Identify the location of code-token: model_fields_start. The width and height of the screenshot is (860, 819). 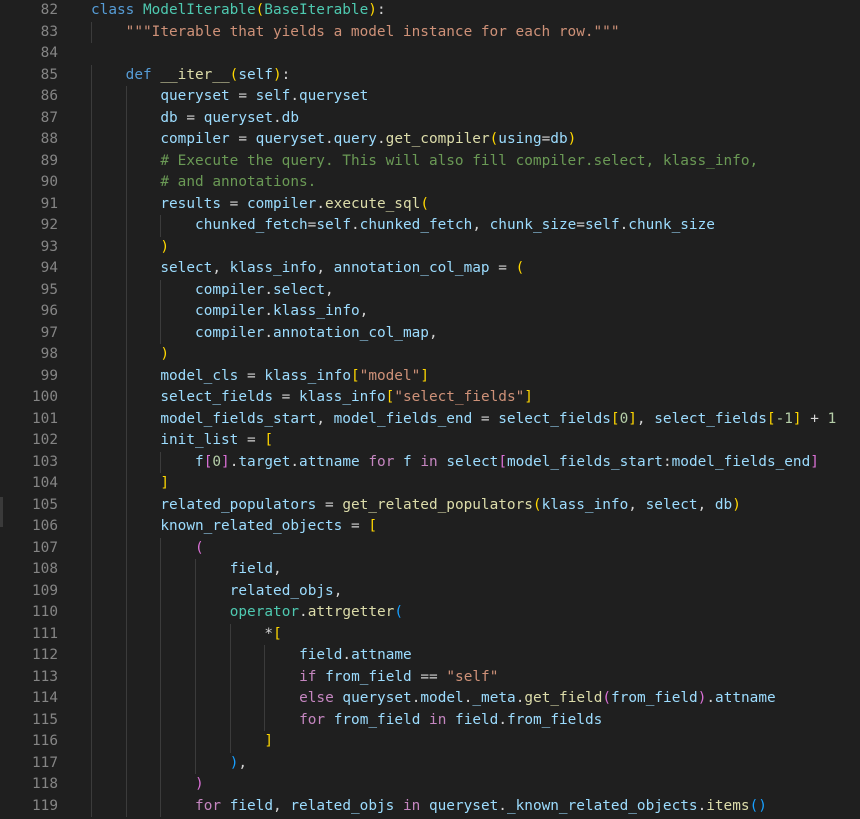
(585, 461).